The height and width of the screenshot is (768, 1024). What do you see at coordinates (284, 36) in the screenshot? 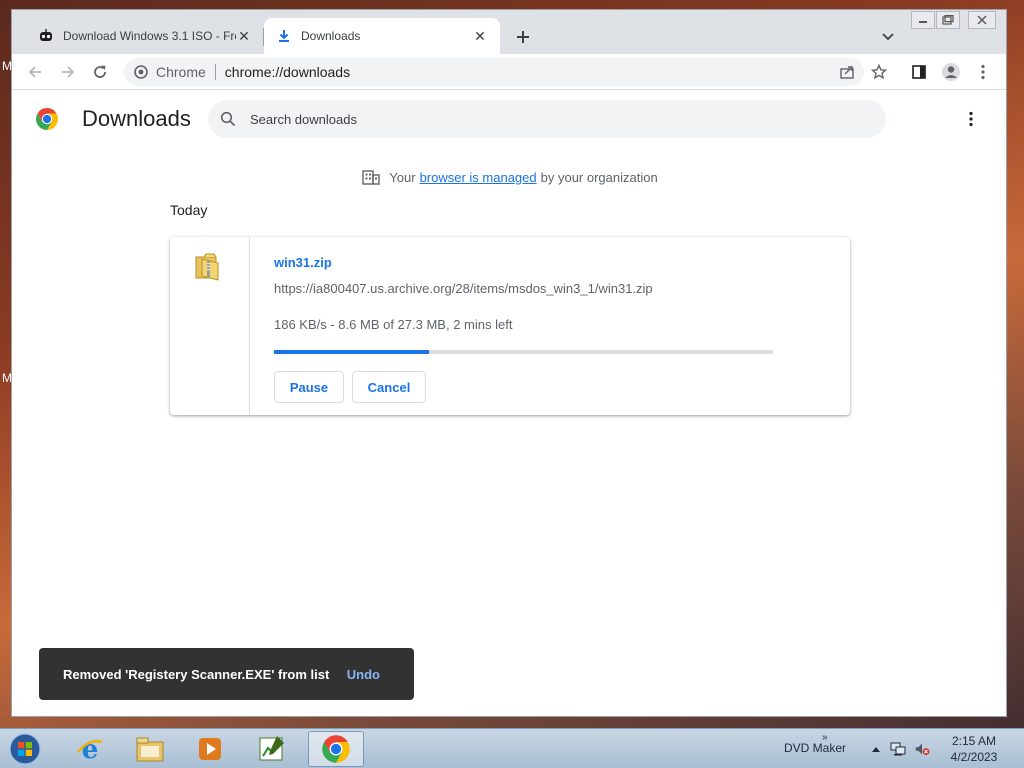
I see `download-favicon-icon` at bounding box center [284, 36].